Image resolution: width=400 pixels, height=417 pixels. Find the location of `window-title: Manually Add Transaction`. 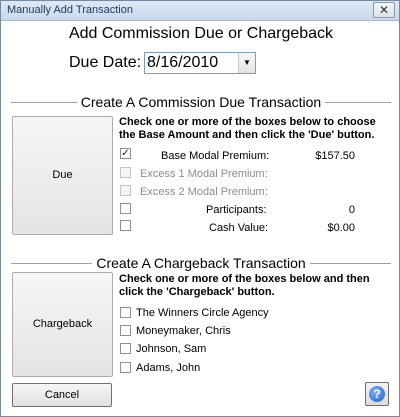

window-title: Manually Add Transaction is located at coordinates (70, 10).